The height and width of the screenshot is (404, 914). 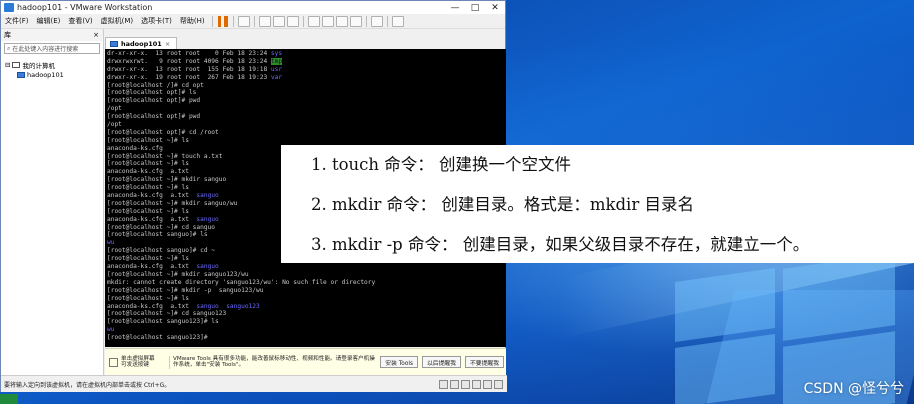 I want to click on maximize-button: □, so click(x=475, y=8).